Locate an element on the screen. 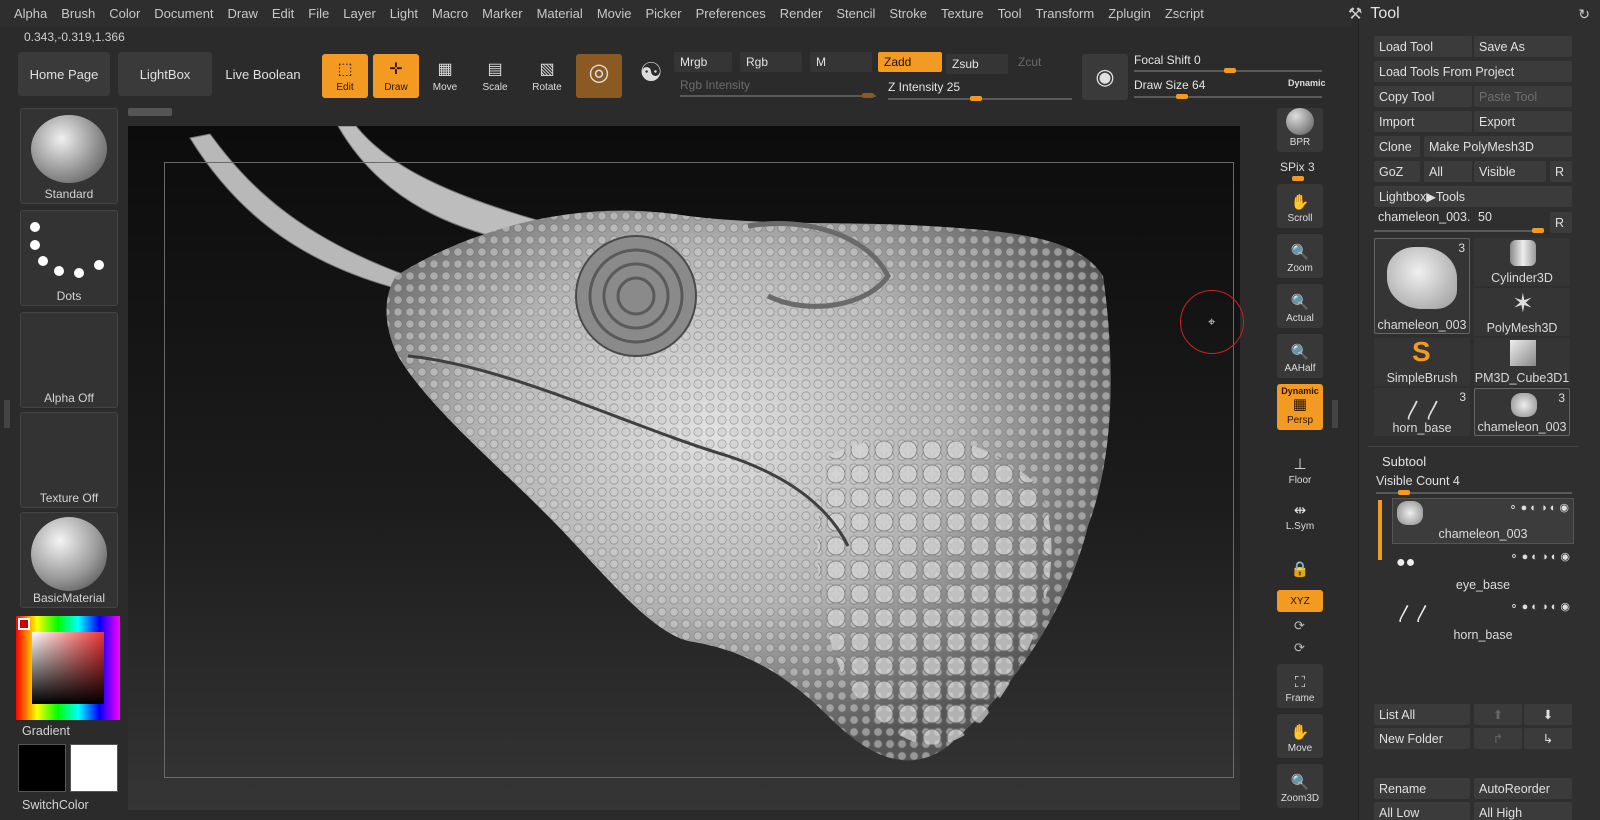  menu-layer: Layer is located at coordinates (359, 13).